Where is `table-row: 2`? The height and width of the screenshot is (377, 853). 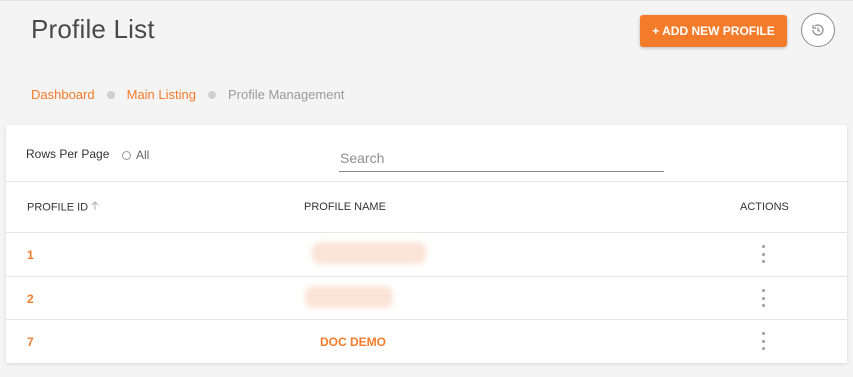 table-row: 2 is located at coordinates (426, 298).